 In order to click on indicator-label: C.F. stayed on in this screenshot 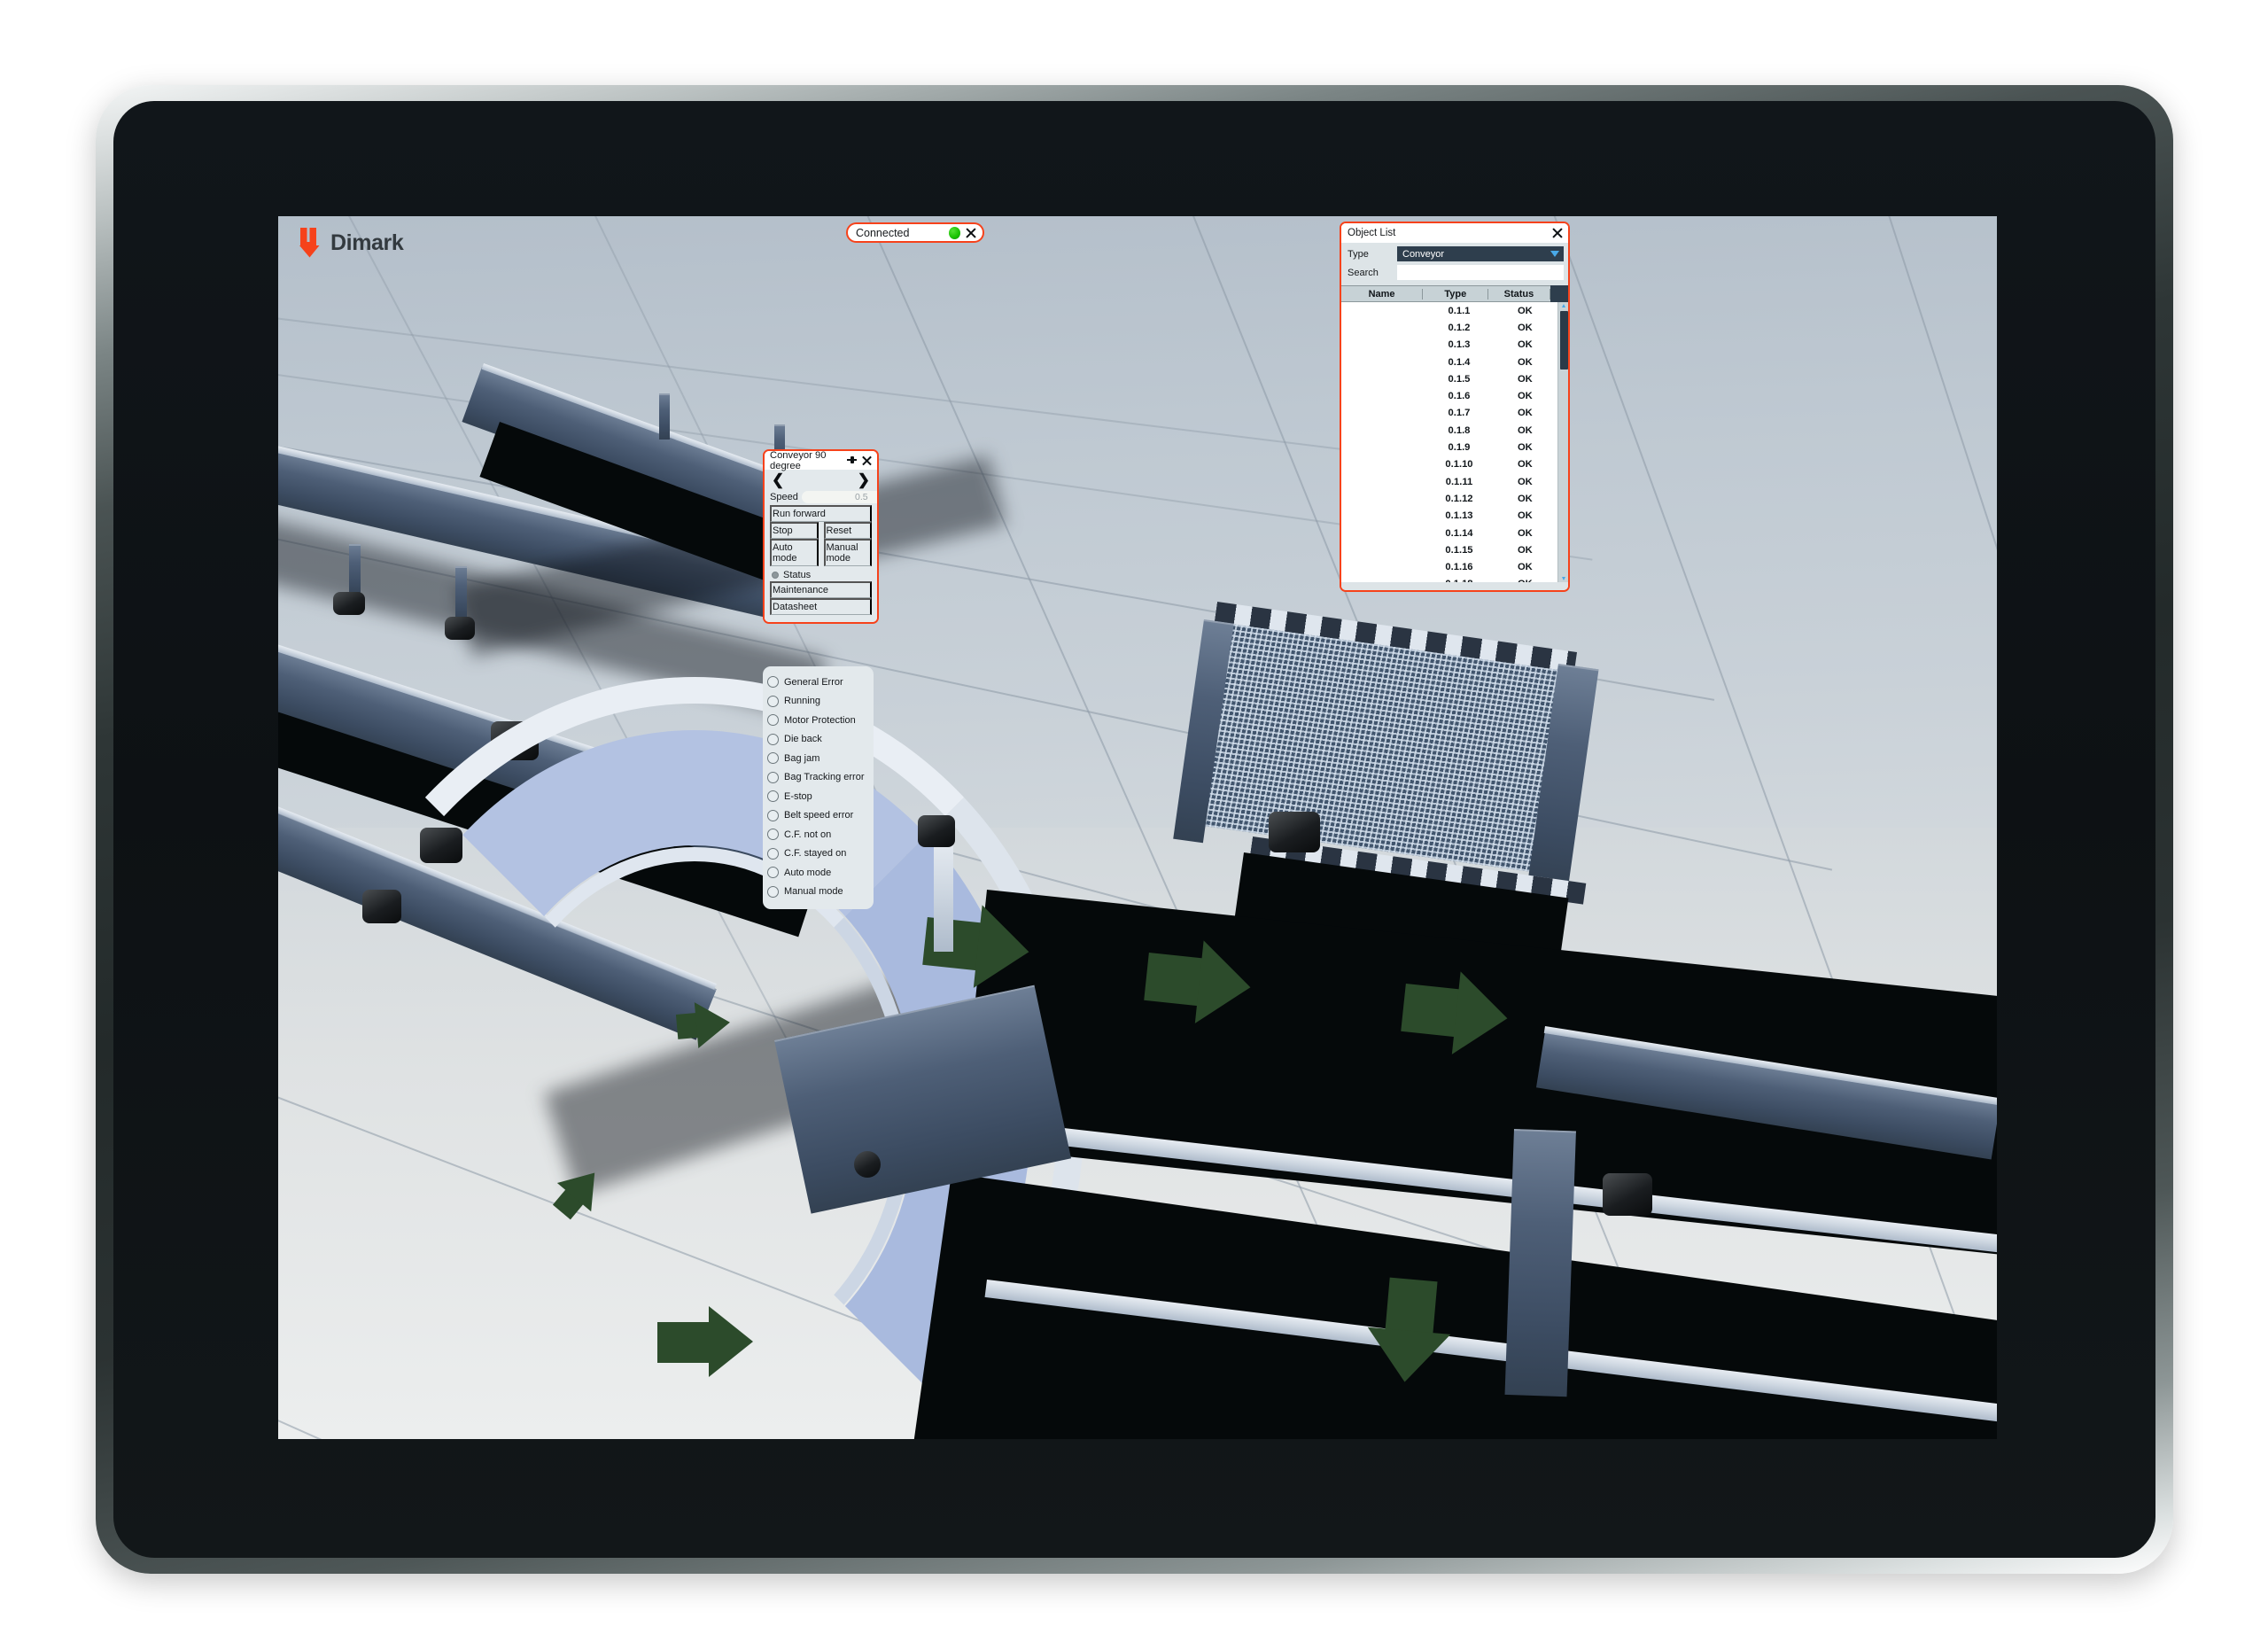, I will do `click(815, 854)`.